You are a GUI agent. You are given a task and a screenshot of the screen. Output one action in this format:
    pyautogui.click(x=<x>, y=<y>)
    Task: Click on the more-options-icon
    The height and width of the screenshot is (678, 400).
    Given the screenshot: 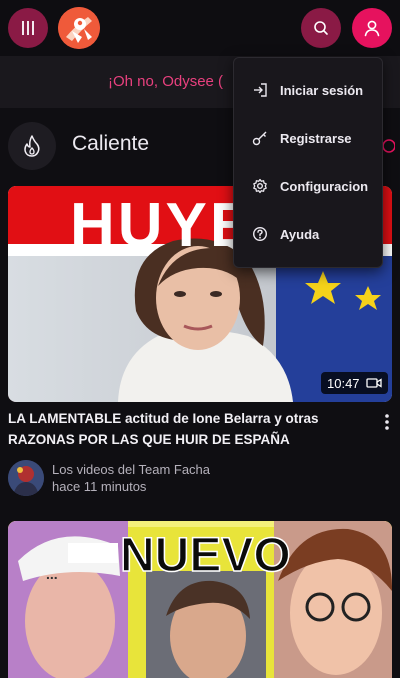 What is the action you would take?
    pyautogui.click(x=387, y=422)
    